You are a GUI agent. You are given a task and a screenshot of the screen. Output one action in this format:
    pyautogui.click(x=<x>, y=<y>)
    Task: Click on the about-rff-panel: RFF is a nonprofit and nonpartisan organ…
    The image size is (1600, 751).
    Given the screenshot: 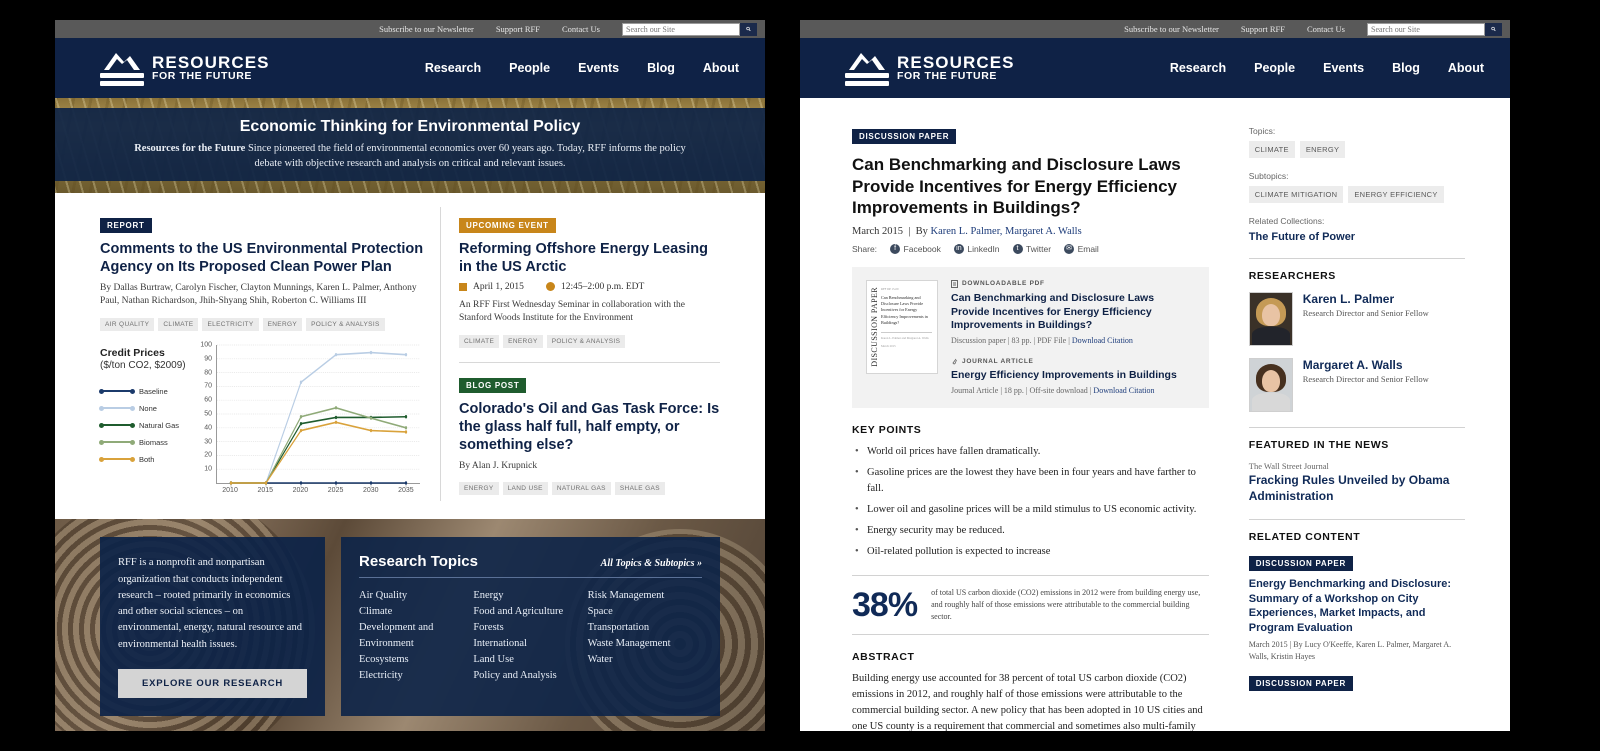 What is the action you would take?
    pyautogui.click(x=212, y=627)
    